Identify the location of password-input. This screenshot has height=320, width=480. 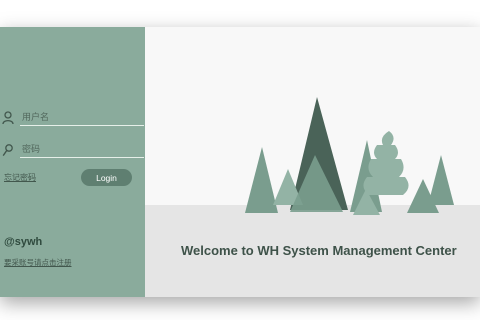
(82, 150).